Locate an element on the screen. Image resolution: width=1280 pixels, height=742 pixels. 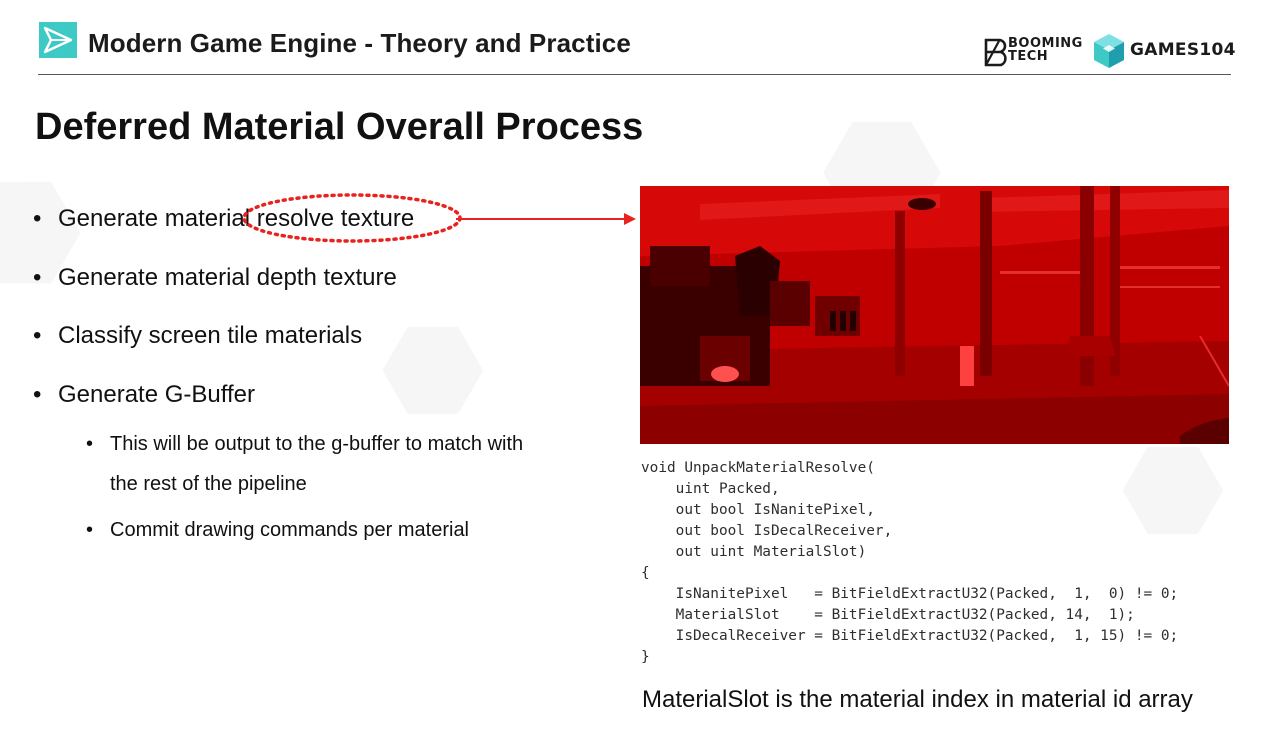
booming-tech-logo-icon is located at coordinates (995, 52).